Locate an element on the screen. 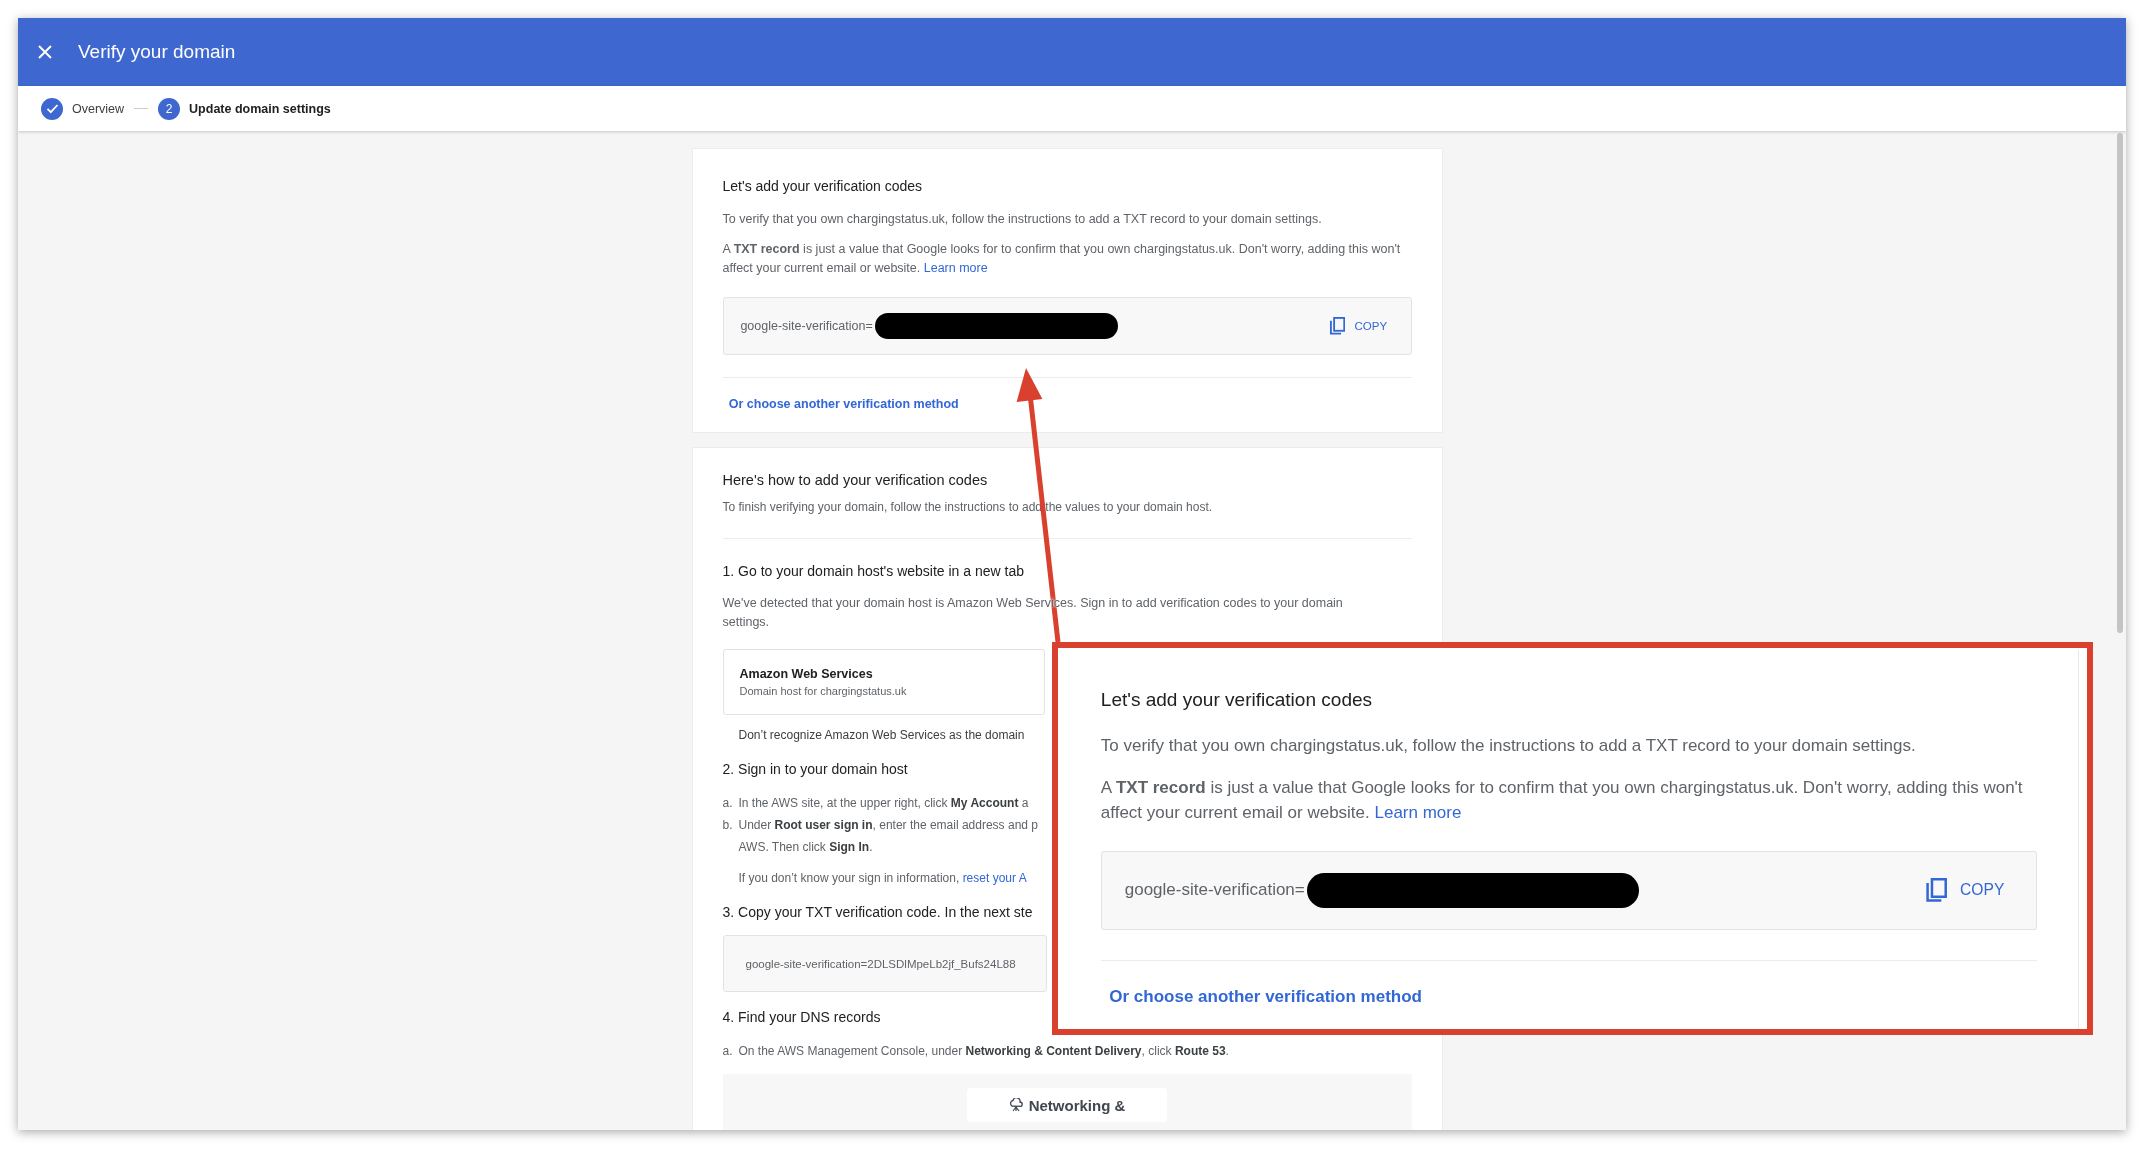 The image size is (2146, 1152). instruction-text: On the AWS Management Console, under Networking & Content Delivery, click Route 53. is located at coordinates (983, 1052).